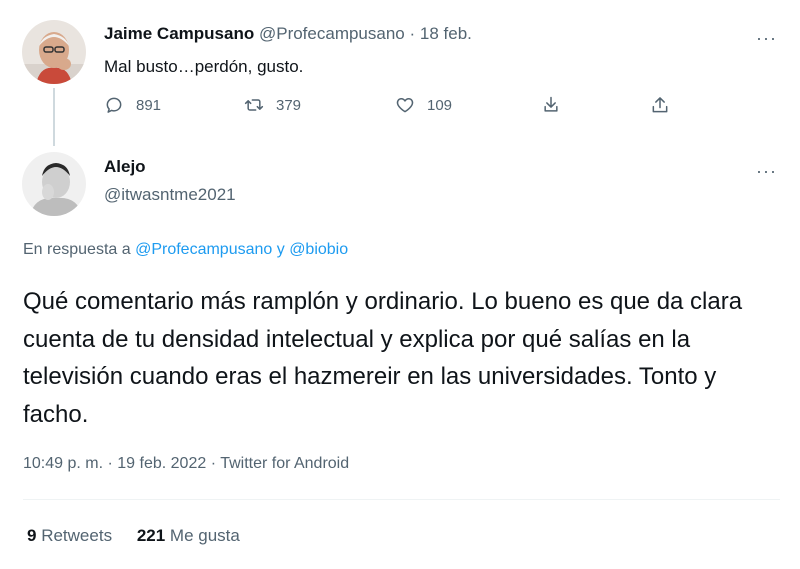 This screenshot has height=569, width=800. I want to click on tweet2-source: Twitter for Android, so click(284, 463).